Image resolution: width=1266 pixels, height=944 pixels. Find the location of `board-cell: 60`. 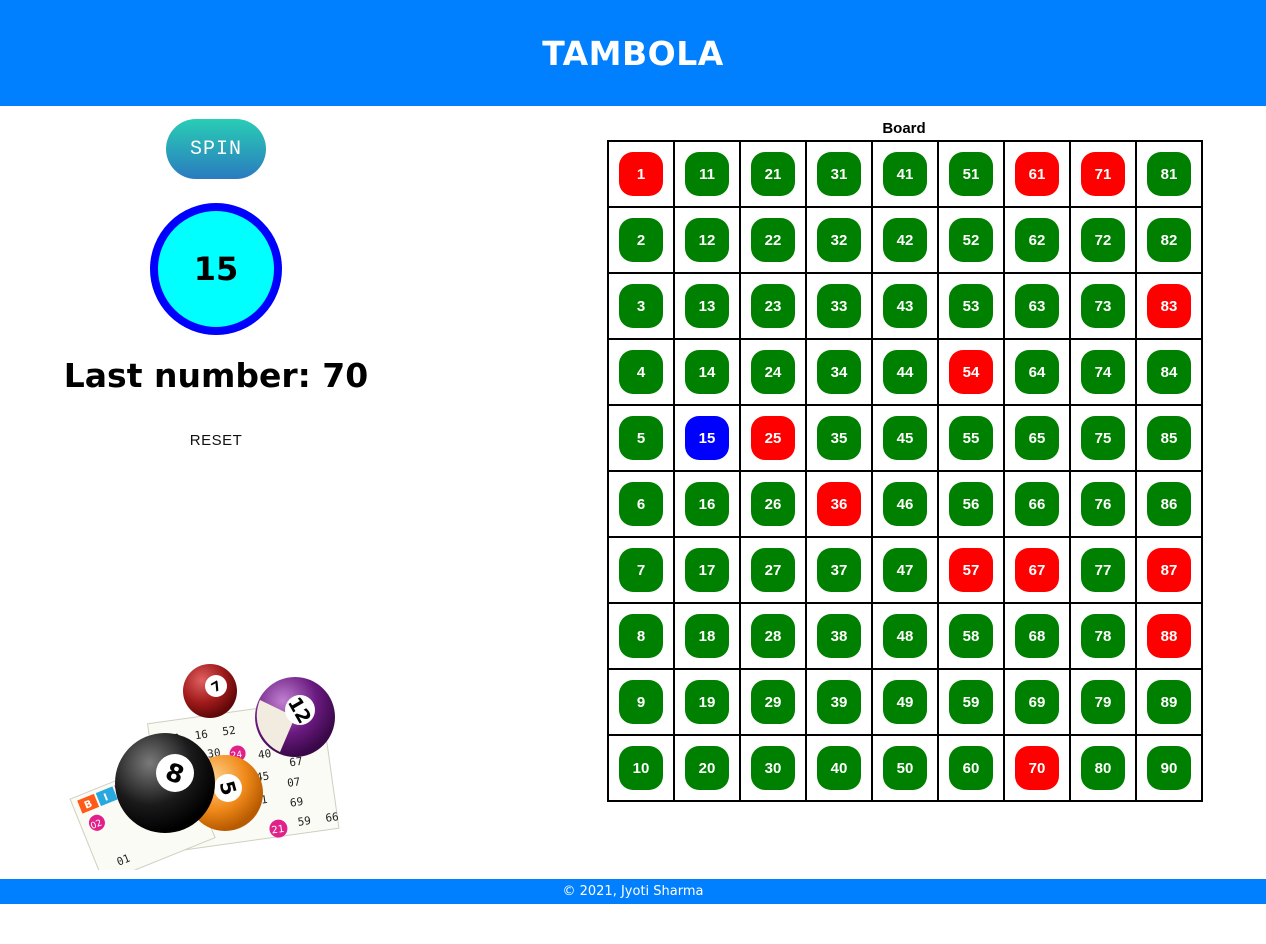

board-cell: 60 is located at coordinates (971, 768).